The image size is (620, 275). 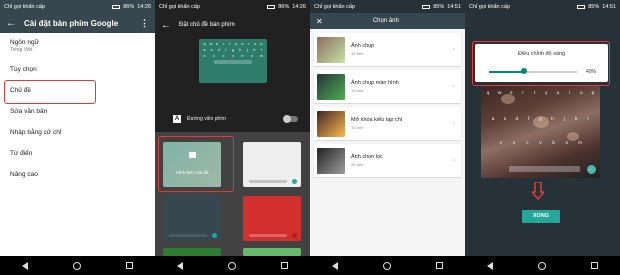 I want to click on keyboard-row: qwertyuiop, so click(x=540, y=92).